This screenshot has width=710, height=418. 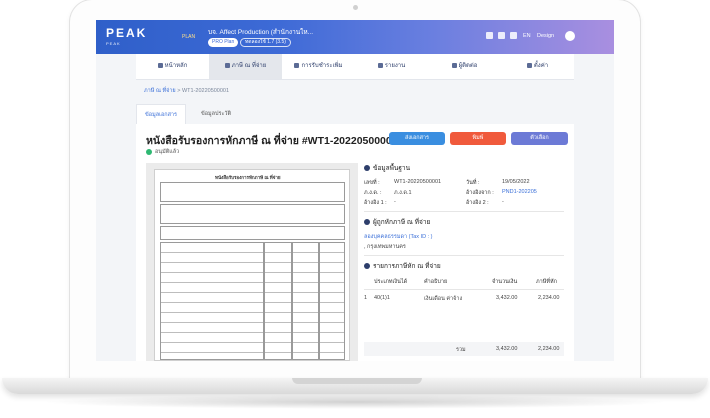 What do you see at coordinates (501, 35) in the screenshot?
I see `apps-icon` at bounding box center [501, 35].